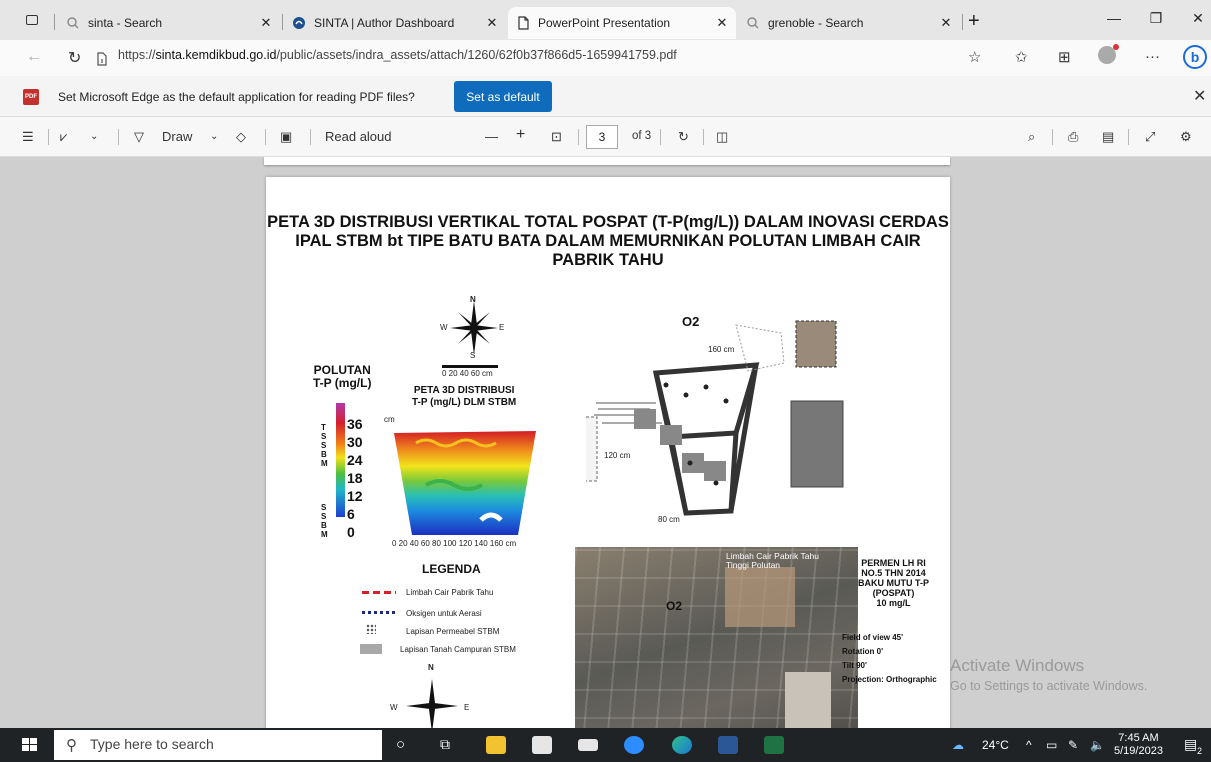 This screenshot has height=762, width=1211. Describe the element at coordinates (1198, 18) in the screenshot. I see `close-window-icon: ✕` at that location.